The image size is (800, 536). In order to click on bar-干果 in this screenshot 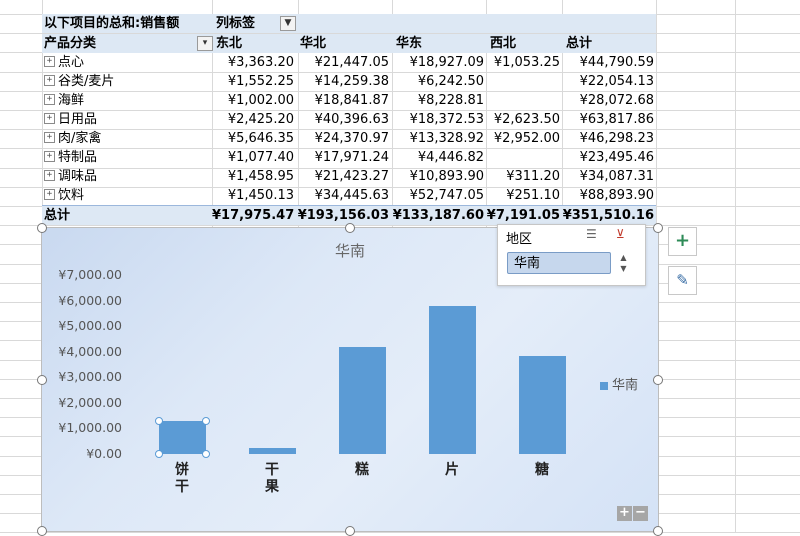, I will do `click(272, 450)`.